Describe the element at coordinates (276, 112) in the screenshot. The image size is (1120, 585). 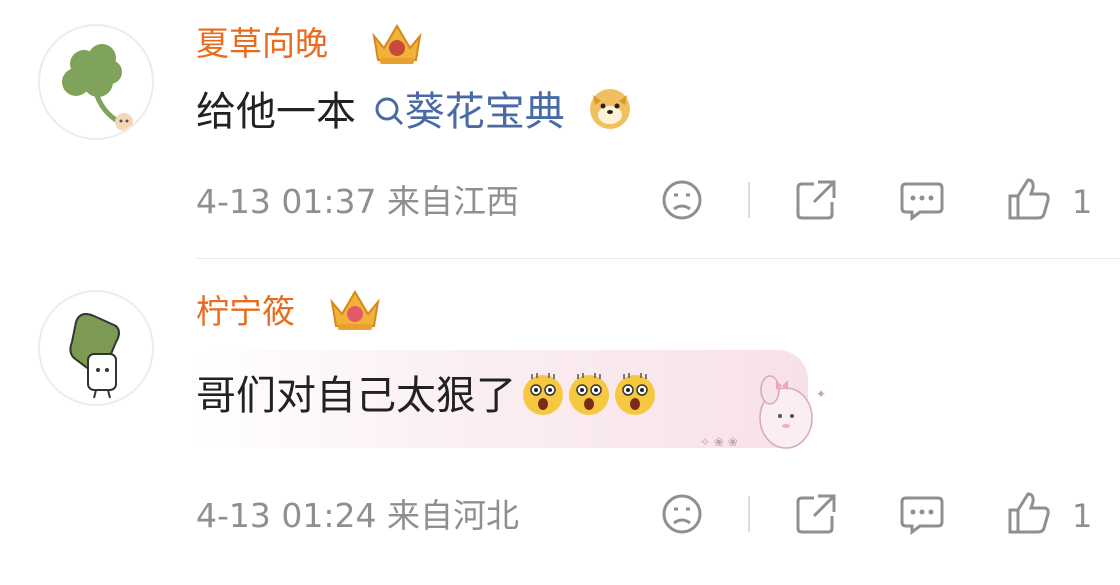
I see `comment-text-prefix: 给他一本` at that location.